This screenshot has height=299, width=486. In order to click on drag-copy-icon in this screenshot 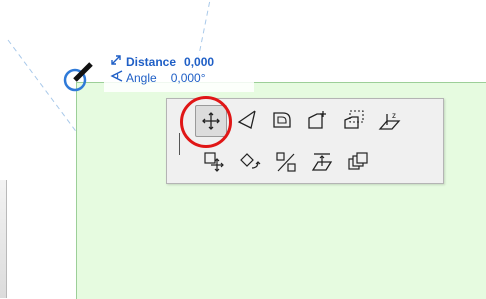, I will do `click(214, 162)`.